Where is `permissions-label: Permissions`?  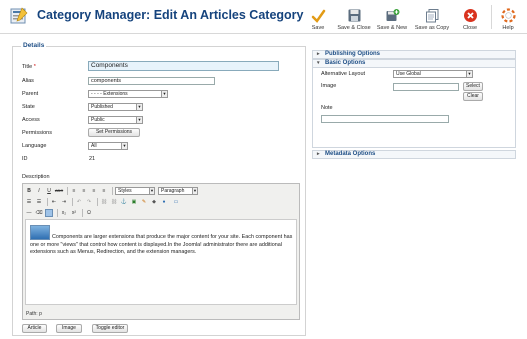
permissions-label: Permissions is located at coordinates (37, 133).